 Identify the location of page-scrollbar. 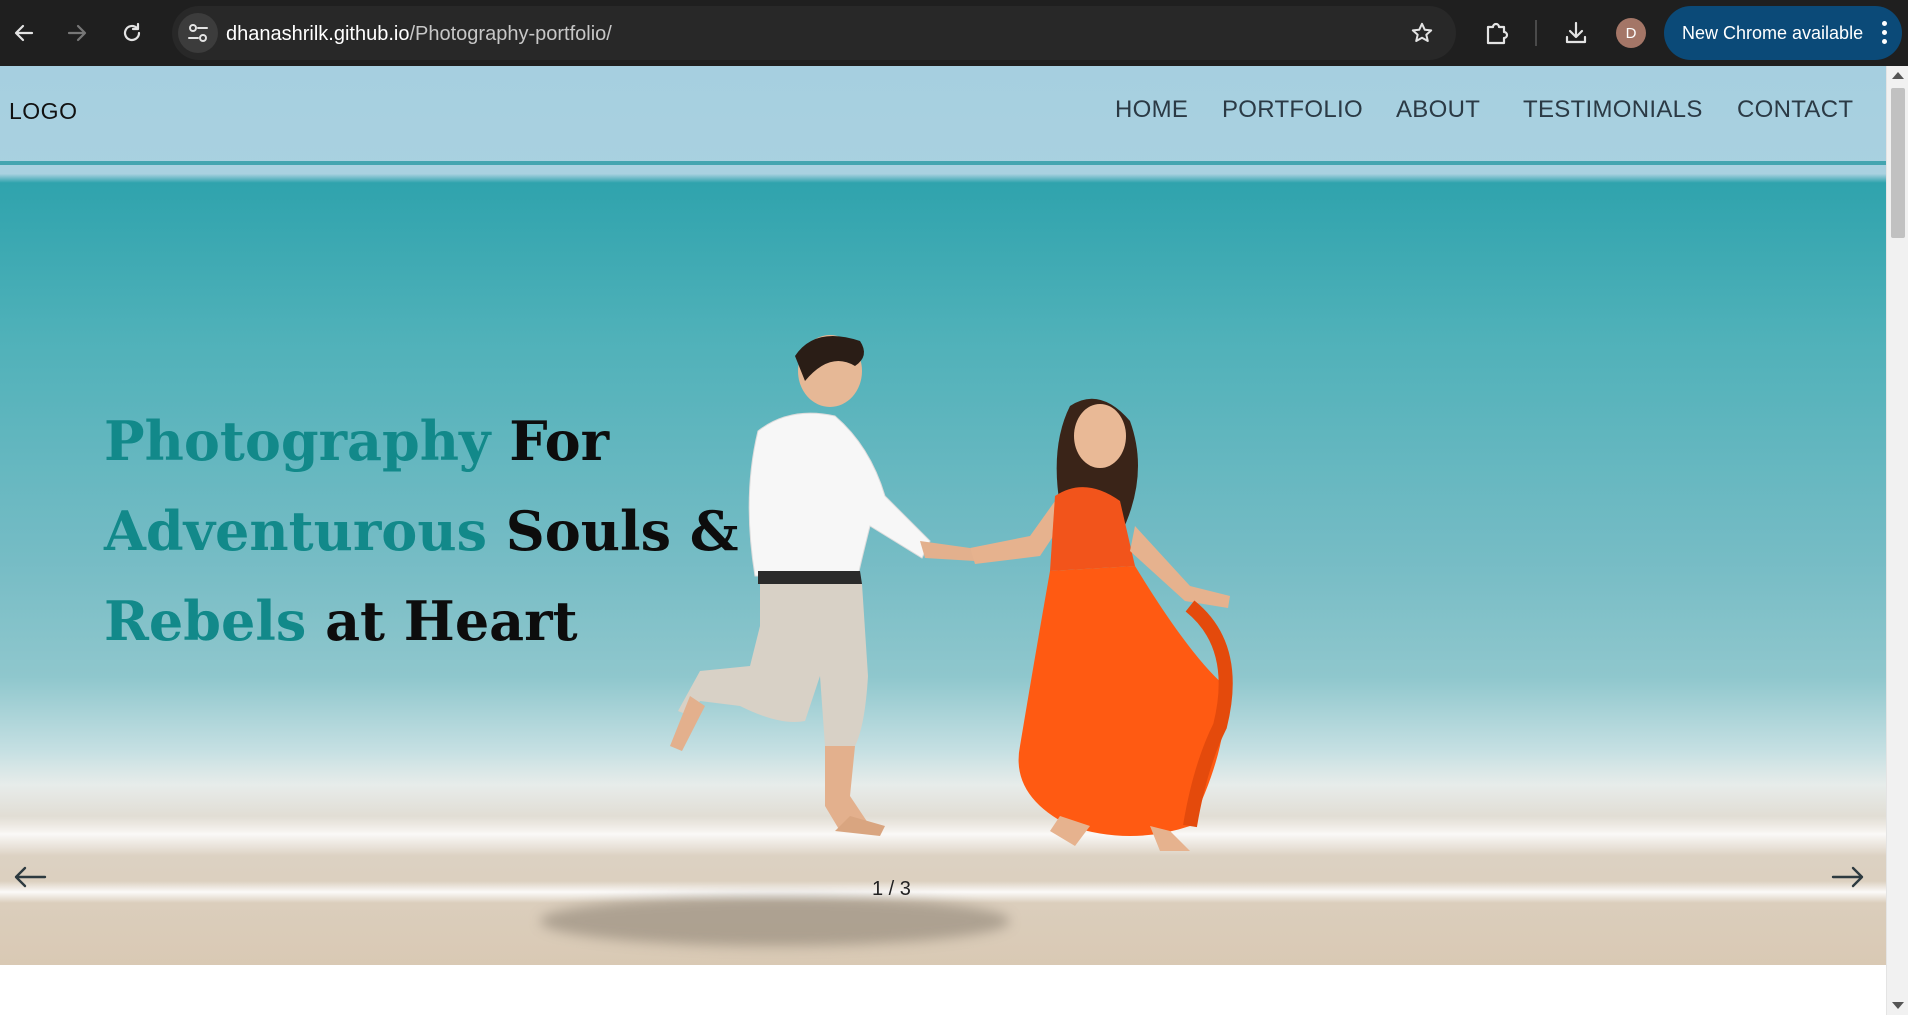
(1897, 540).